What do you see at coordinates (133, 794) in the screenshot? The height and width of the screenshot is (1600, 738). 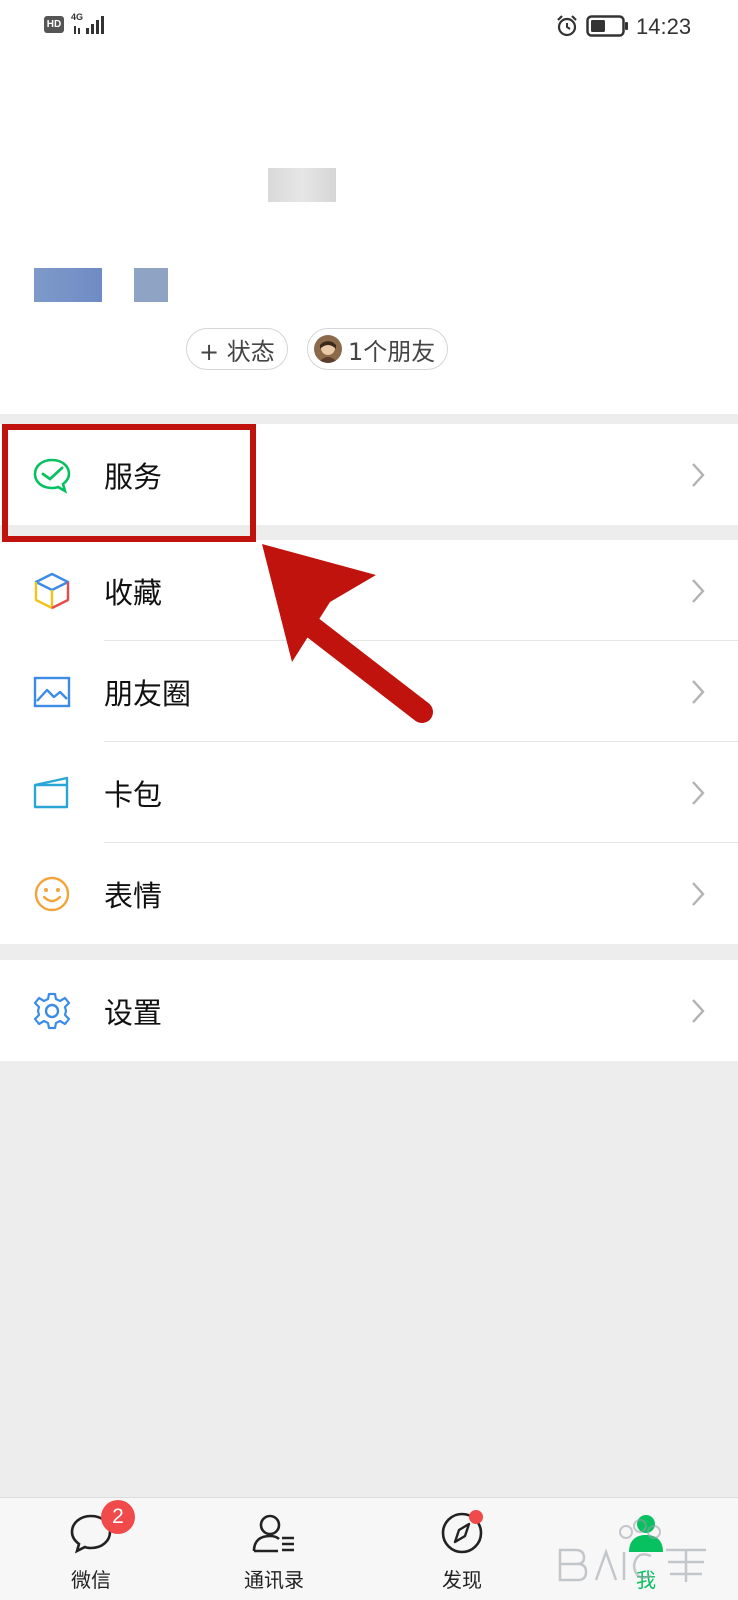 I see `cards-label: 卡包` at bounding box center [133, 794].